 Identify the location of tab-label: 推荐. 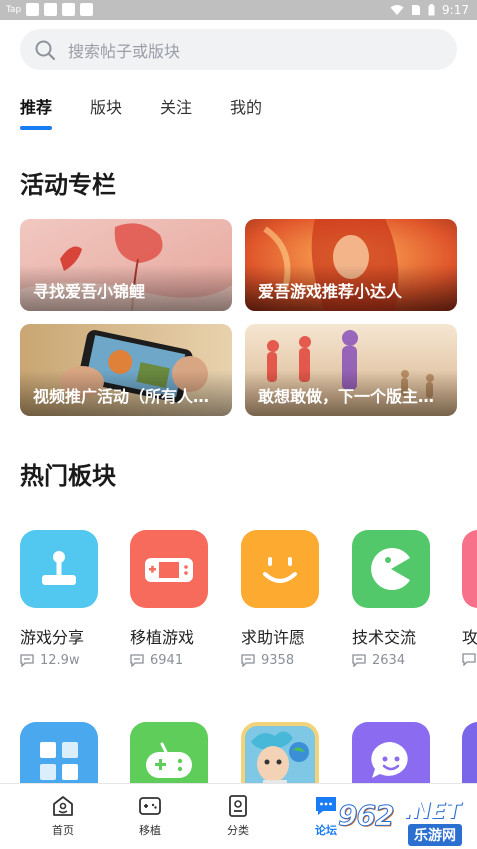
(36, 107).